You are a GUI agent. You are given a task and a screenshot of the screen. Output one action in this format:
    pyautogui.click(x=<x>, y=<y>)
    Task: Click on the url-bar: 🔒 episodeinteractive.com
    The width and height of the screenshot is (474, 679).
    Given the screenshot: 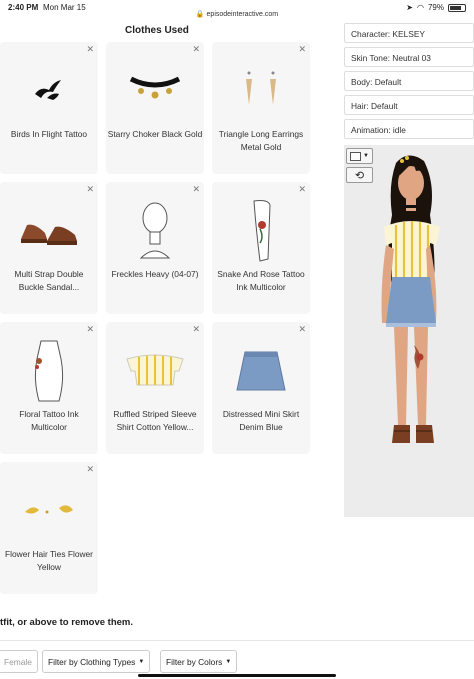 What is the action you would take?
    pyautogui.click(x=237, y=14)
    